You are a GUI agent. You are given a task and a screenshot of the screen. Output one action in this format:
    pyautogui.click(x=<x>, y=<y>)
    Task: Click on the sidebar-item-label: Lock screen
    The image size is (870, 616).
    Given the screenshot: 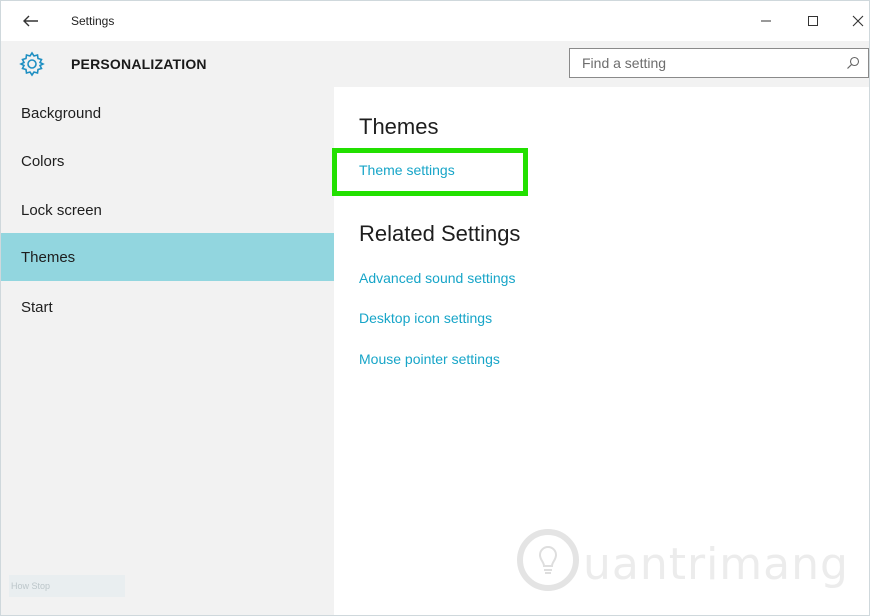 What is the action you would take?
    pyautogui.click(x=61, y=210)
    